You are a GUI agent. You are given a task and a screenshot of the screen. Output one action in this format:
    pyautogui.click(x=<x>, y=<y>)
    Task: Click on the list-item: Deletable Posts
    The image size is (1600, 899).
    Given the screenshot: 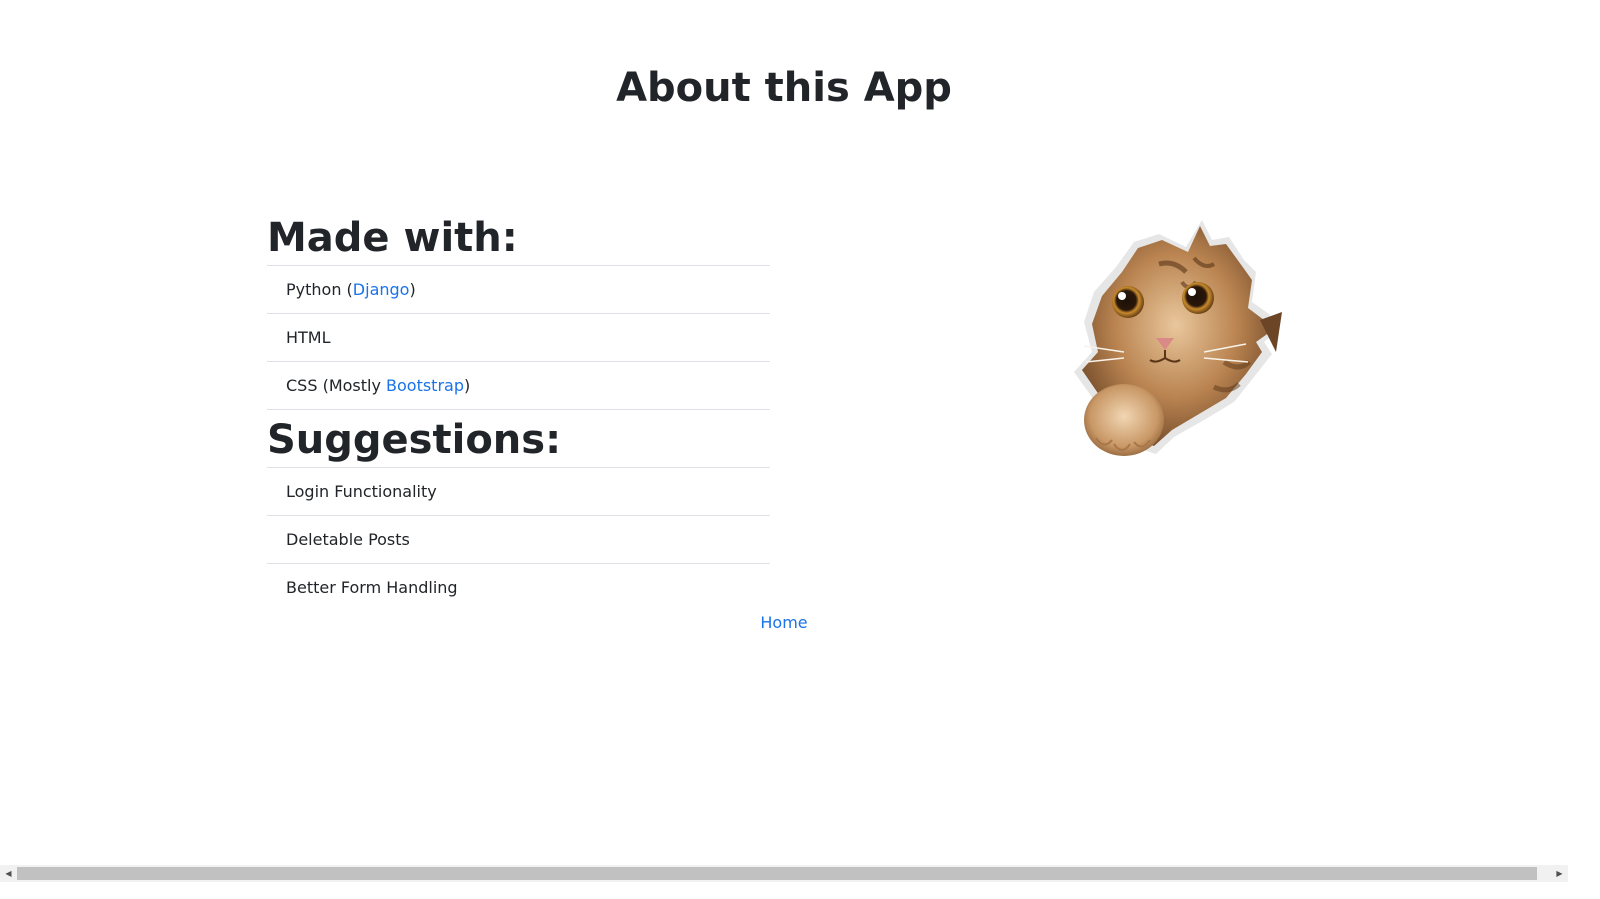 What is the action you would take?
    pyautogui.click(x=518, y=540)
    